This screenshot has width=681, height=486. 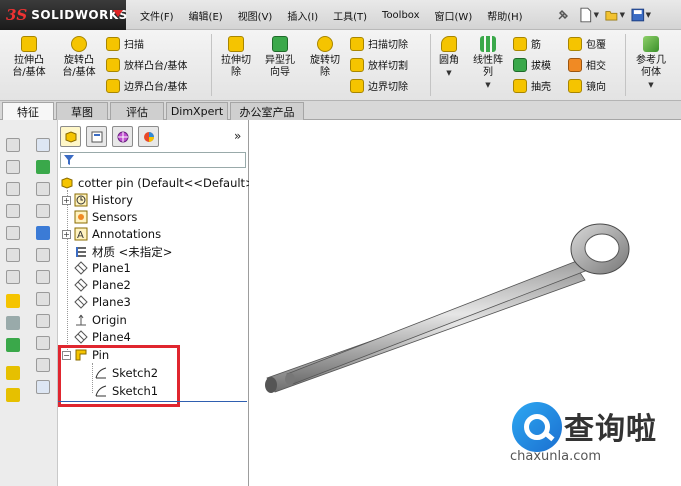 I want to click on swept-cut-label: 扫描切除, so click(x=388, y=45).